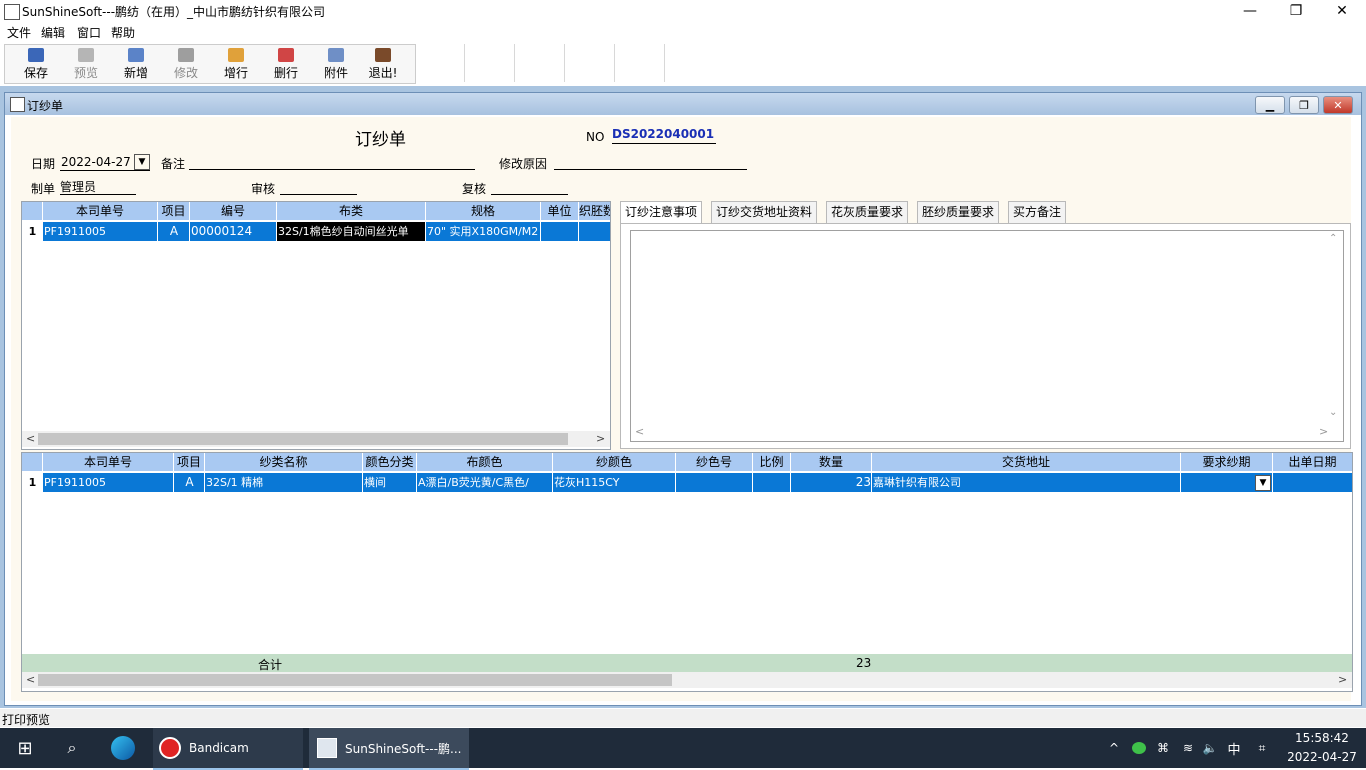  Describe the element at coordinates (594, 231) in the screenshot. I see `qty-cell` at that location.